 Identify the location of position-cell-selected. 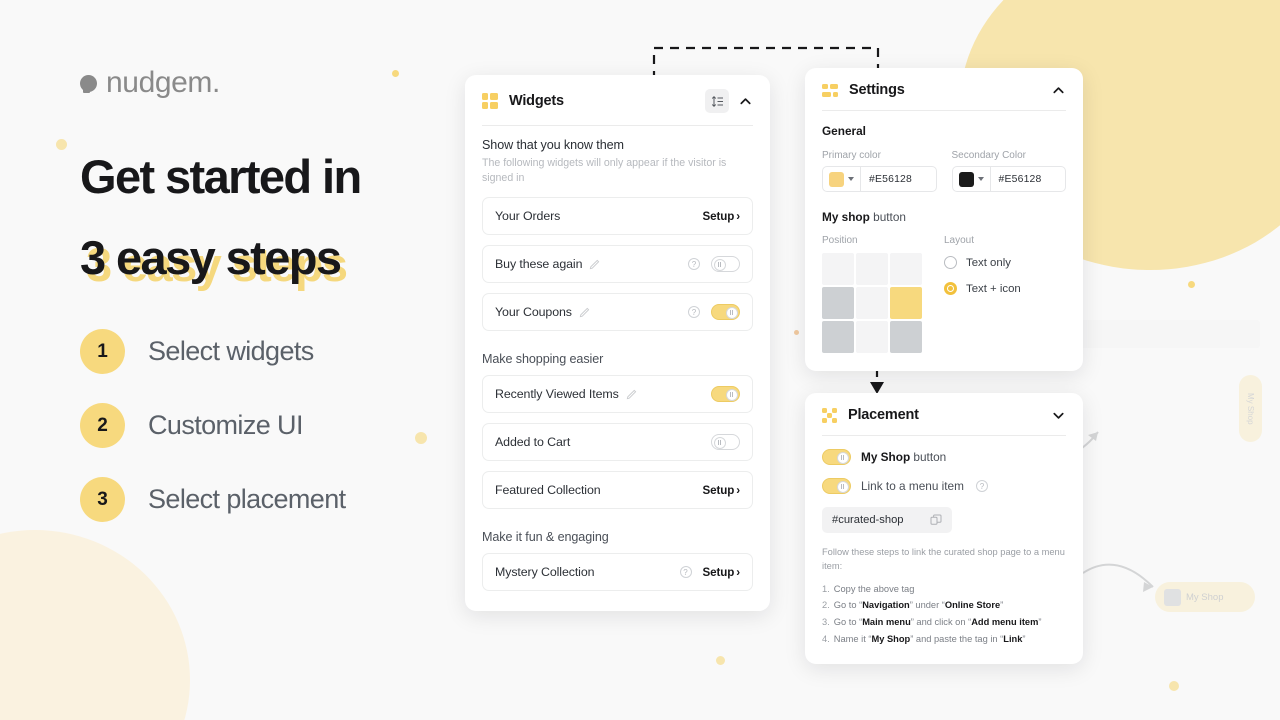
(906, 303).